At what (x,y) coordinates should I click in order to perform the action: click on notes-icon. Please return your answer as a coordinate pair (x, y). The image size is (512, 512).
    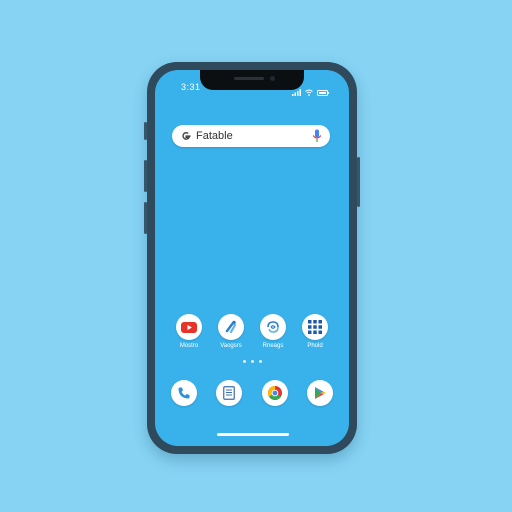
    Looking at the image, I should click on (229, 393).